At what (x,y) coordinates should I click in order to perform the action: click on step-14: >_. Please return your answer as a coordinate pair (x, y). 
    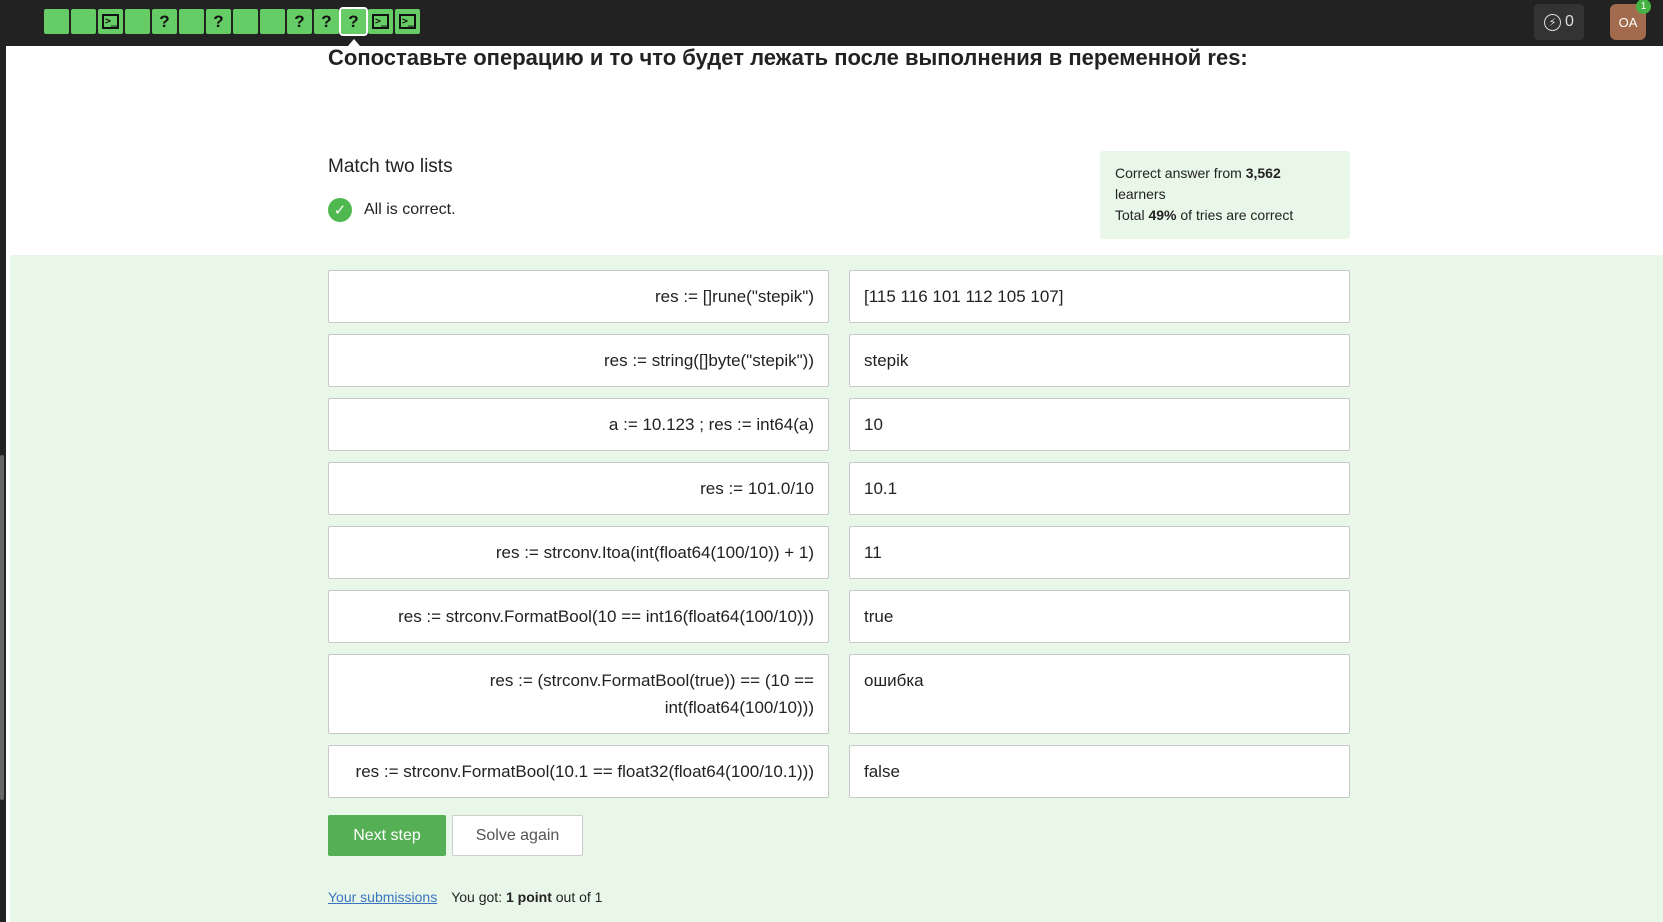
    Looking at the image, I should click on (407, 21).